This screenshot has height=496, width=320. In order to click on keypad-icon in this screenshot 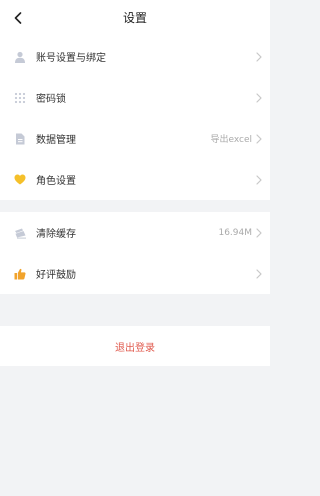, I will do `click(20, 98)`.